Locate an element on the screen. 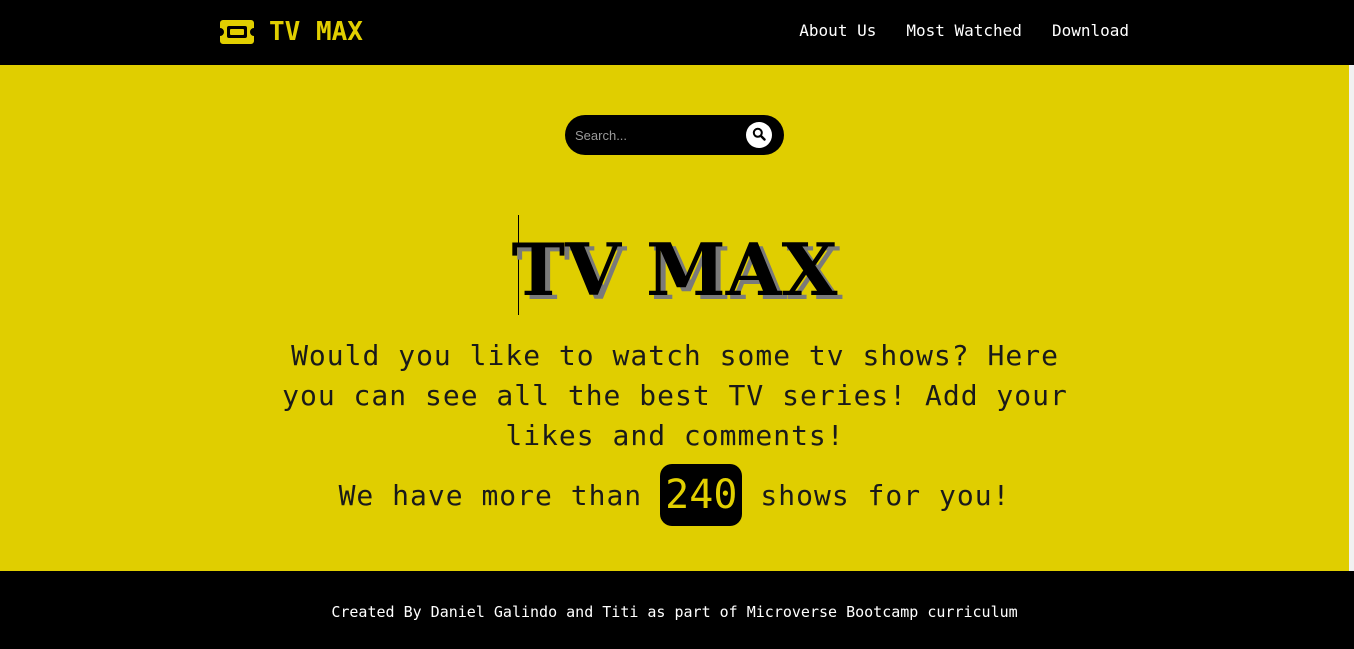 The height and width of the screenshot is (649, 1354). search-bar is located at coordinates (674, 135).